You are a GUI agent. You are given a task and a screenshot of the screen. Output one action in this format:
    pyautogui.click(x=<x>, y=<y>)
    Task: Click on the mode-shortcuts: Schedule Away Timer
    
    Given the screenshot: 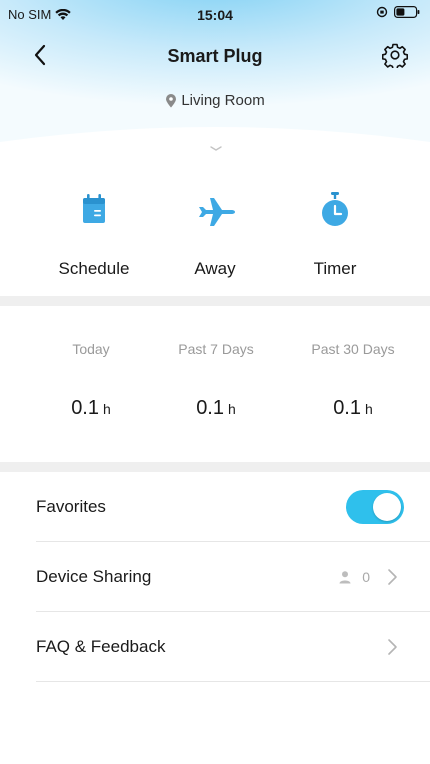 What is the action you would take?
    pyautogui.click(x=215, y=236)
    